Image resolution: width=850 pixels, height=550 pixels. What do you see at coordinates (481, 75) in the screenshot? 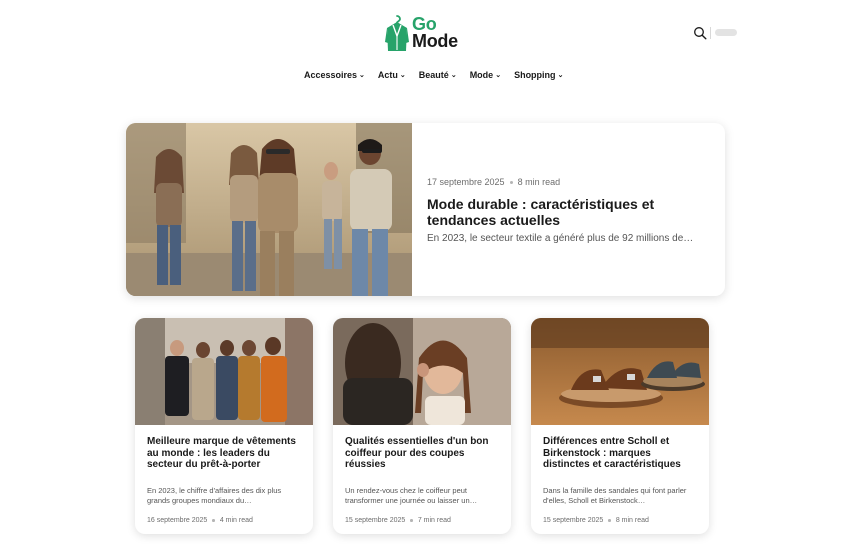
I see `nav-item-label: Mode` at bounding box center [481, 75].